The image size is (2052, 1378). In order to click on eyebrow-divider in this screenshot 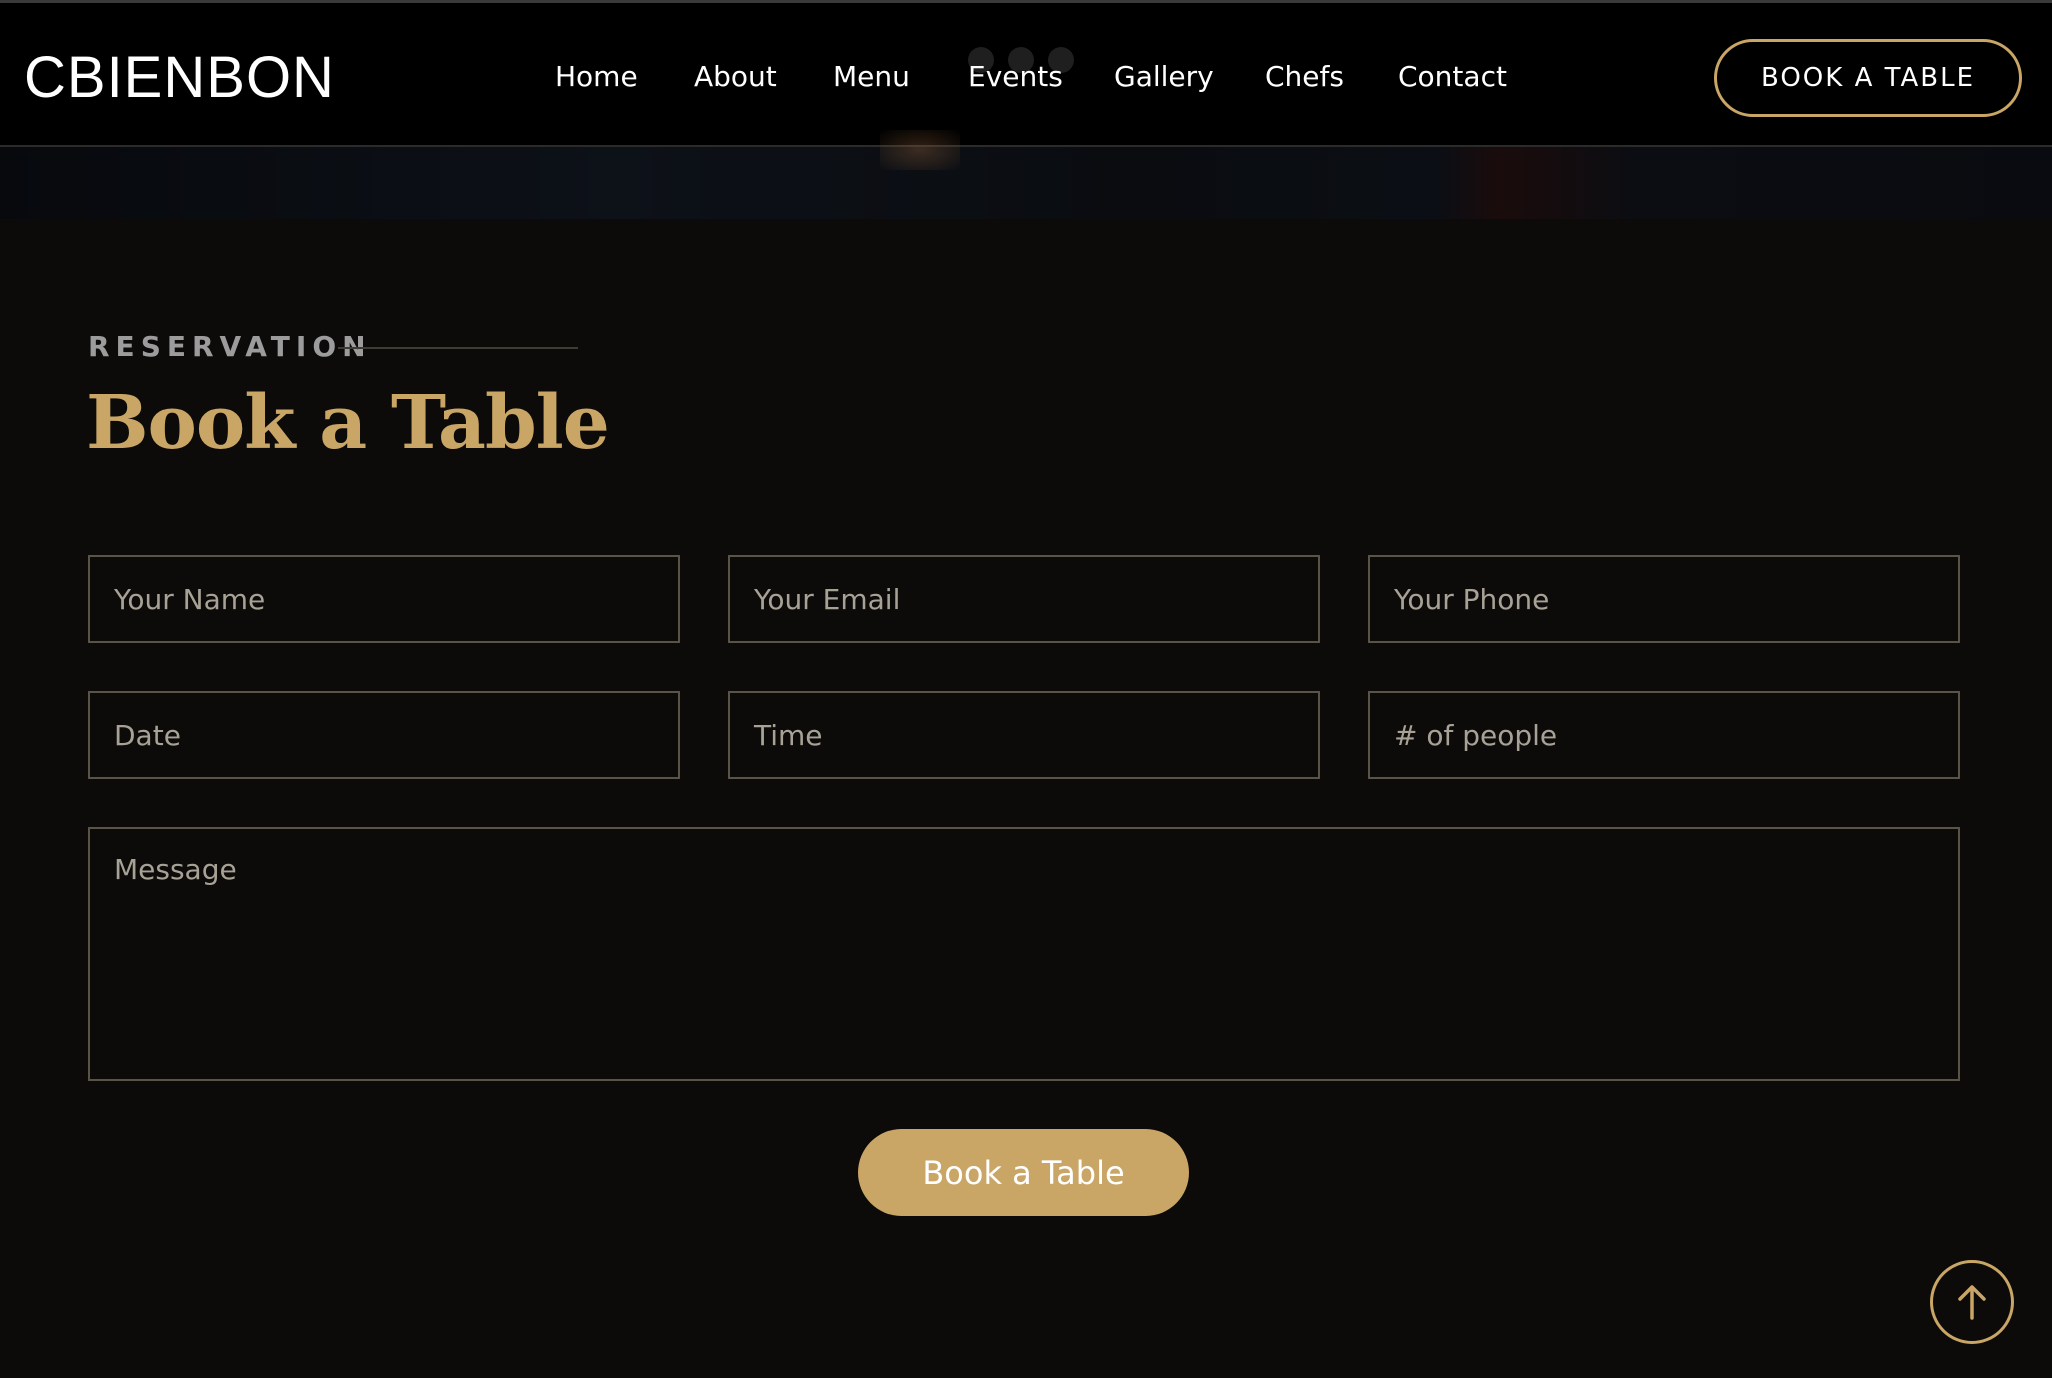, I will do `click(458, 348)`.